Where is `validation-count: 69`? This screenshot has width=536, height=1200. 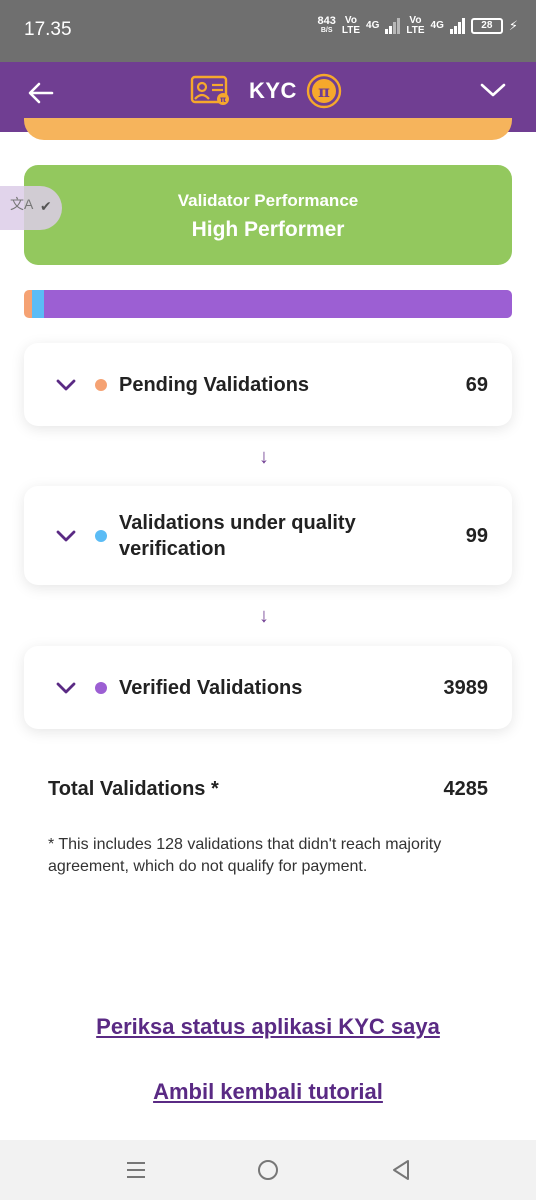 validation-count: 69 is located at coordinates (476, 385).